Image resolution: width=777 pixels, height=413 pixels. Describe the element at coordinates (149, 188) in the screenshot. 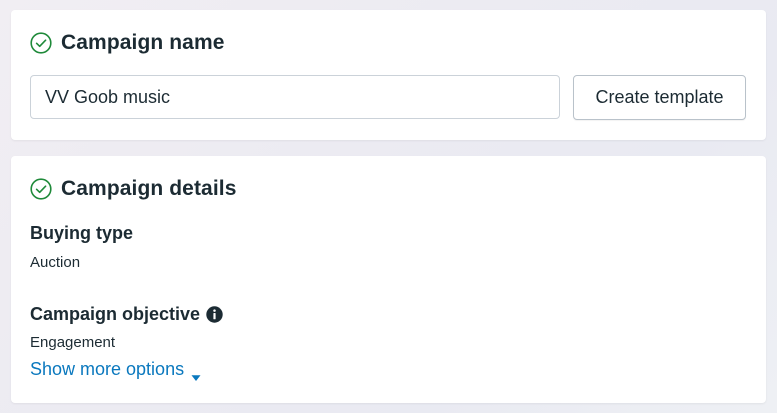

I see `campaign-details-title: Campaign details` at that location.